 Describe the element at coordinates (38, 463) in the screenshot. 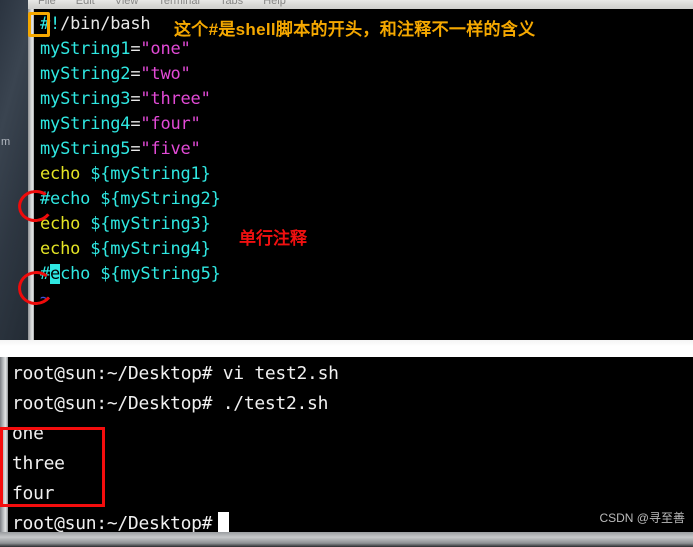

I see `terminal-output-line: three` at that location.